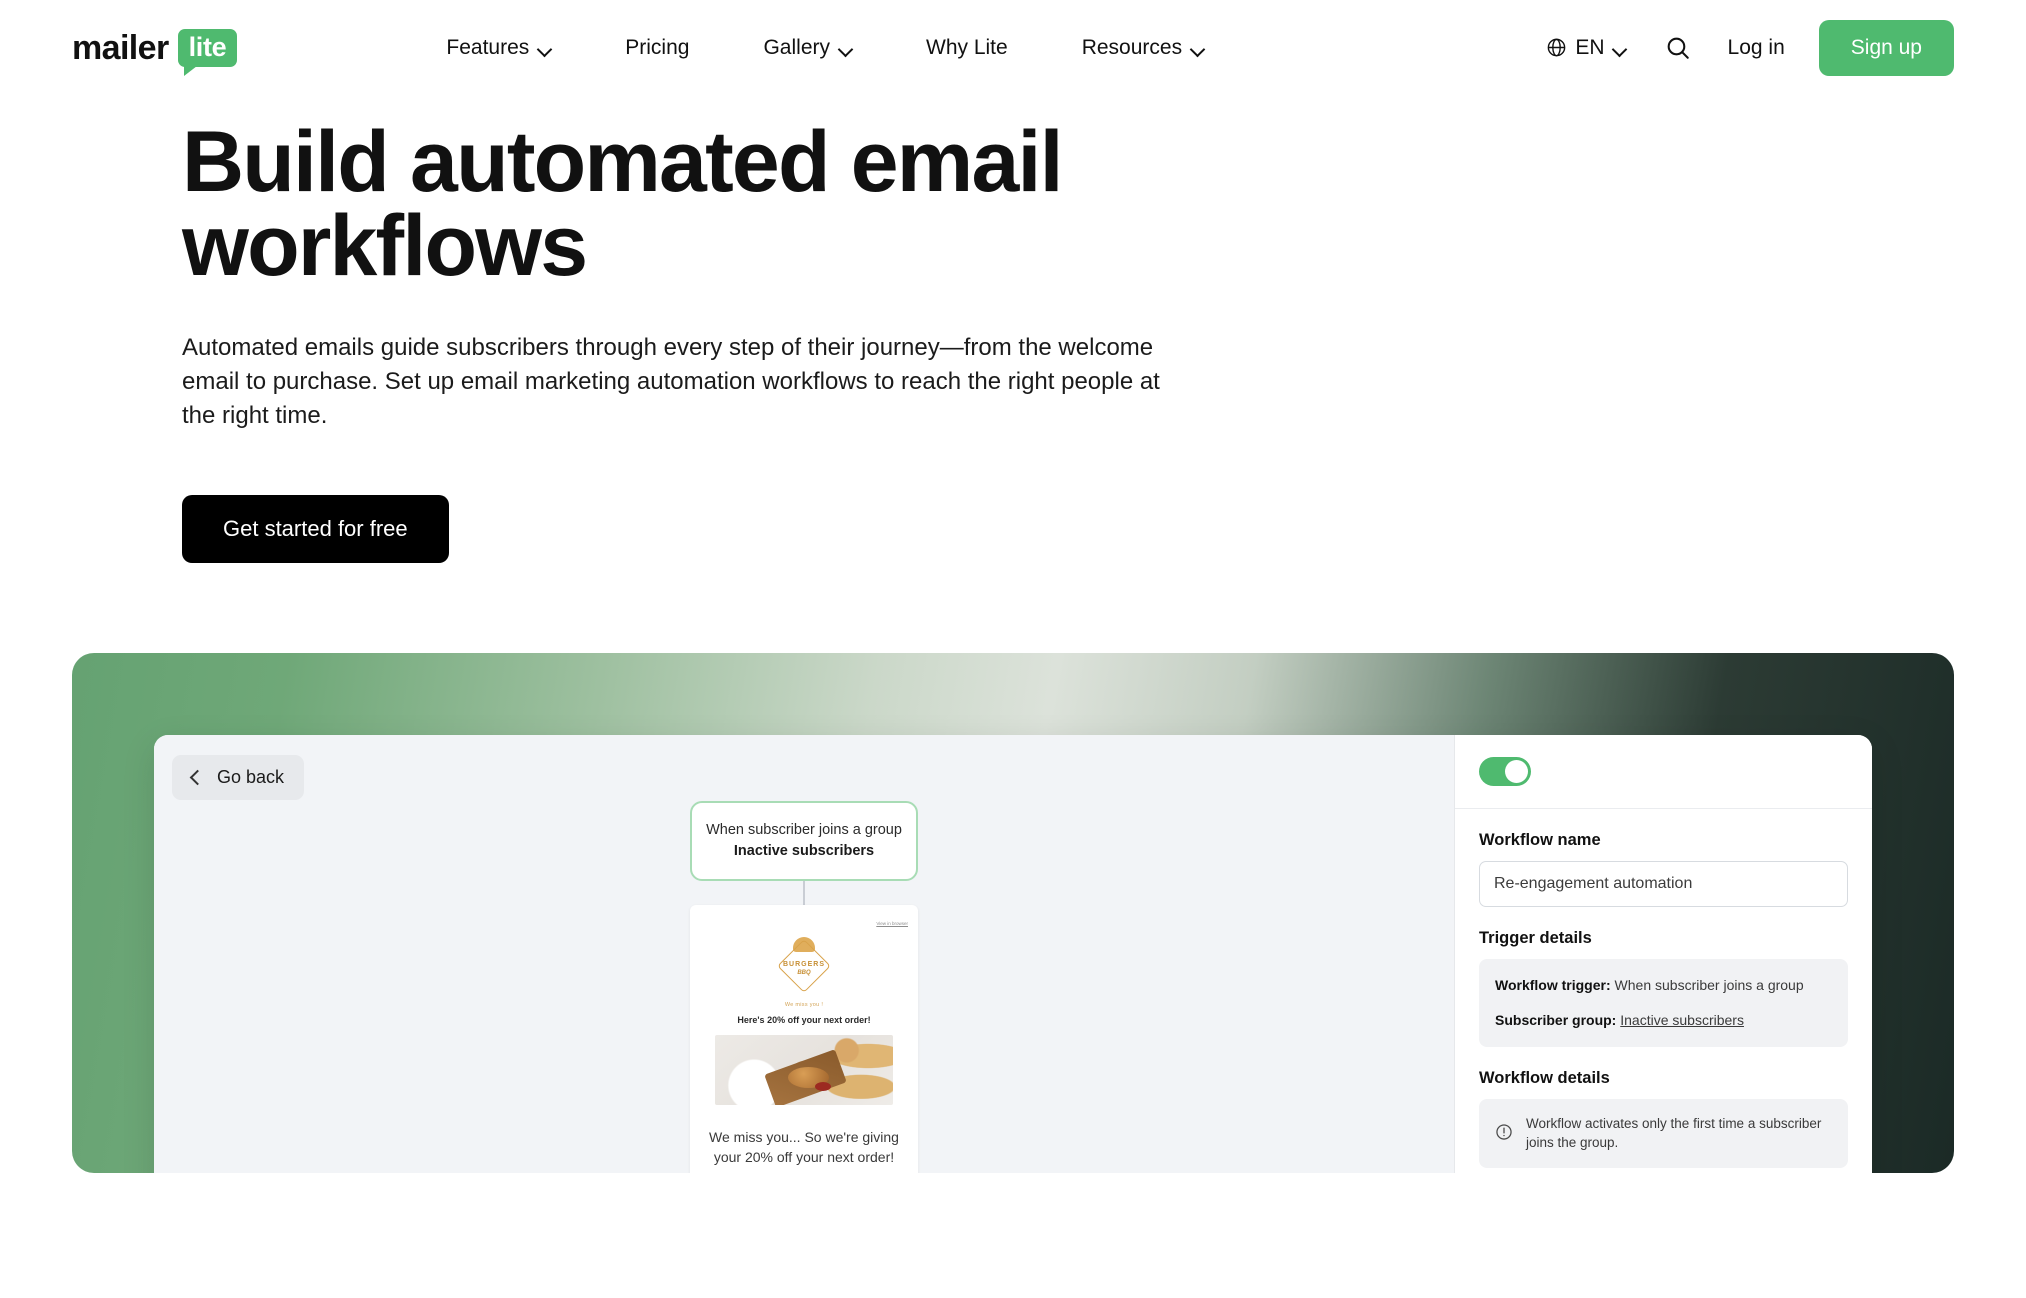 The image size is (2026, 1298). What do you see at coordinates (1505, 771) in the screenshot?
I see `workflow-active-toggle` at bounding box center [1505, 771].